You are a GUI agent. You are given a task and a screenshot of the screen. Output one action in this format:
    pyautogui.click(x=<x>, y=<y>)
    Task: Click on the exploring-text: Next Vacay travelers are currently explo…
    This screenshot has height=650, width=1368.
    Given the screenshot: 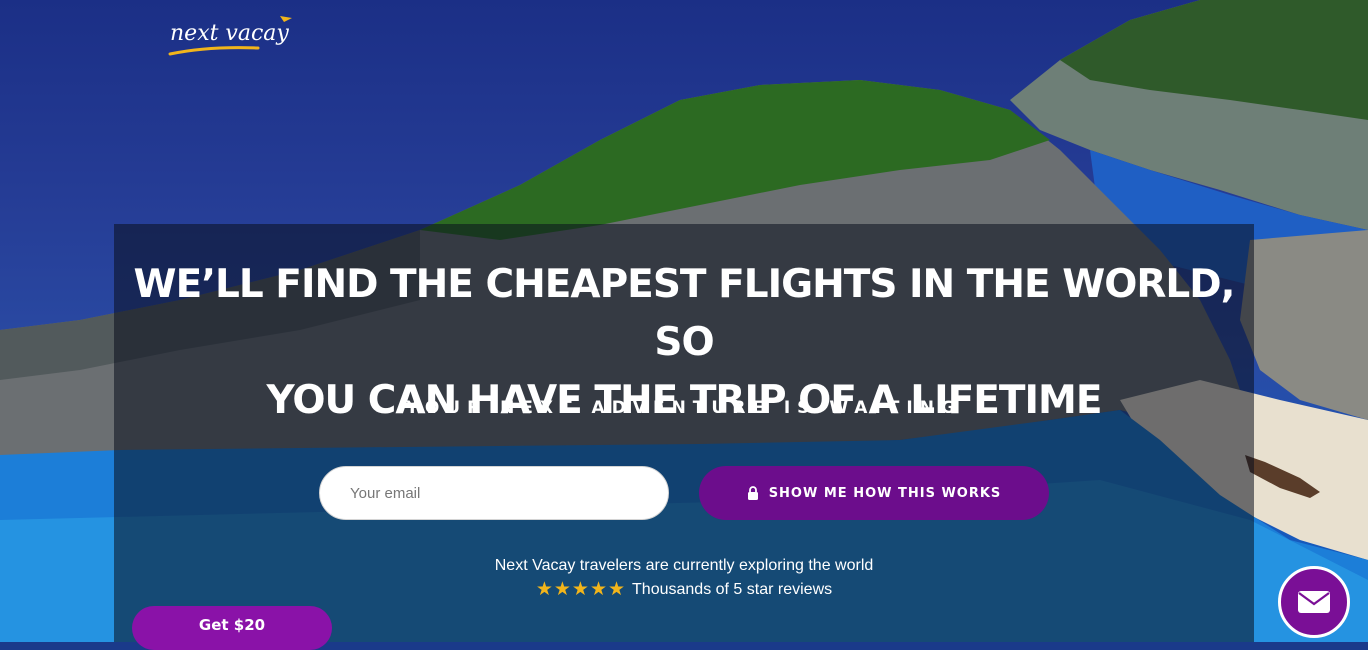 What is the action you would take?
    pyautogui.click(x=684, y=565)
    